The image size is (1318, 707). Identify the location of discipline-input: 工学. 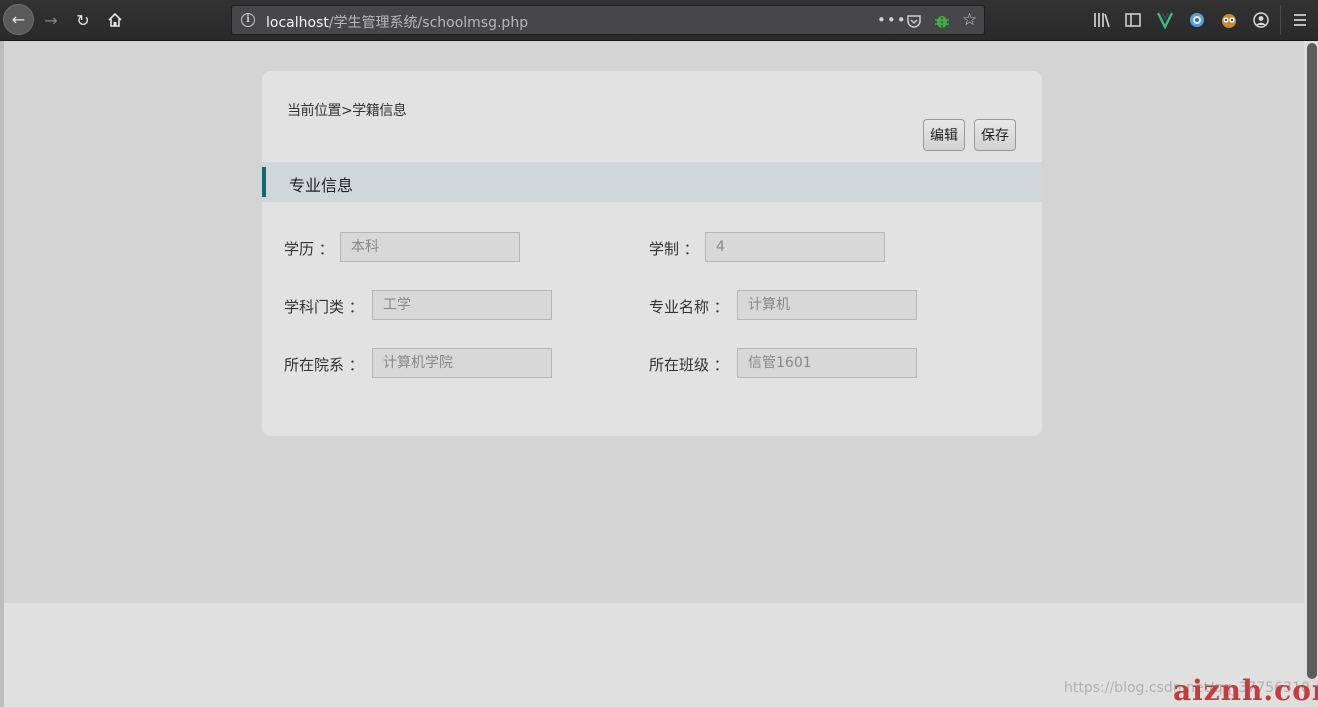
(462, 305).